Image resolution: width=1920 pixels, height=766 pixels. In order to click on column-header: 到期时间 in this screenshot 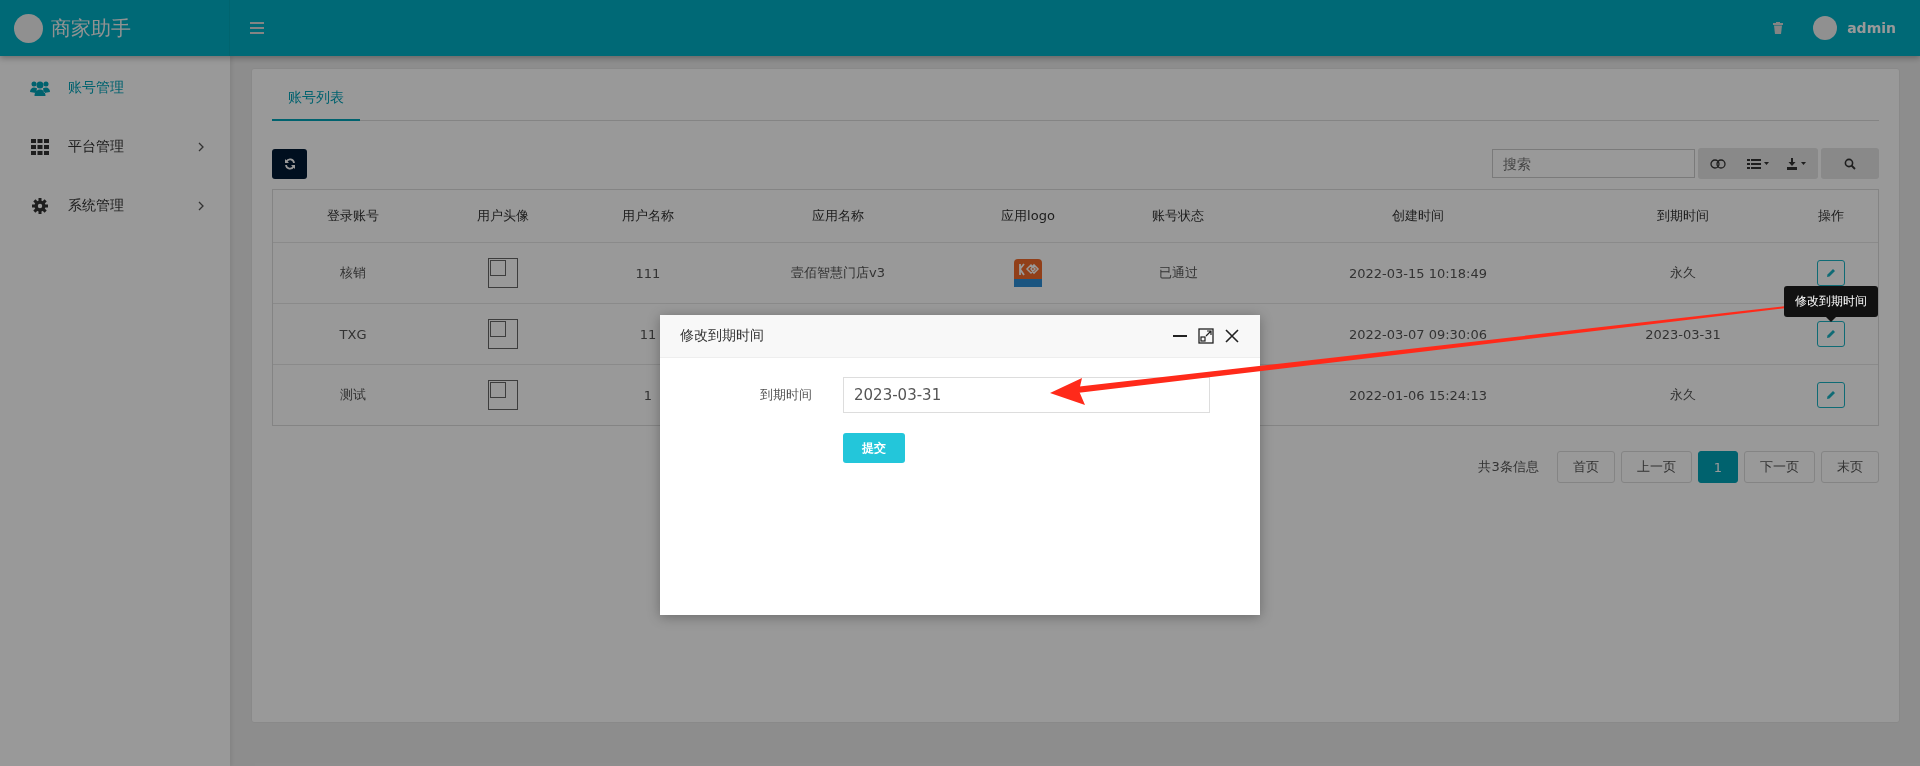, I will do `click(1683, 216)`.